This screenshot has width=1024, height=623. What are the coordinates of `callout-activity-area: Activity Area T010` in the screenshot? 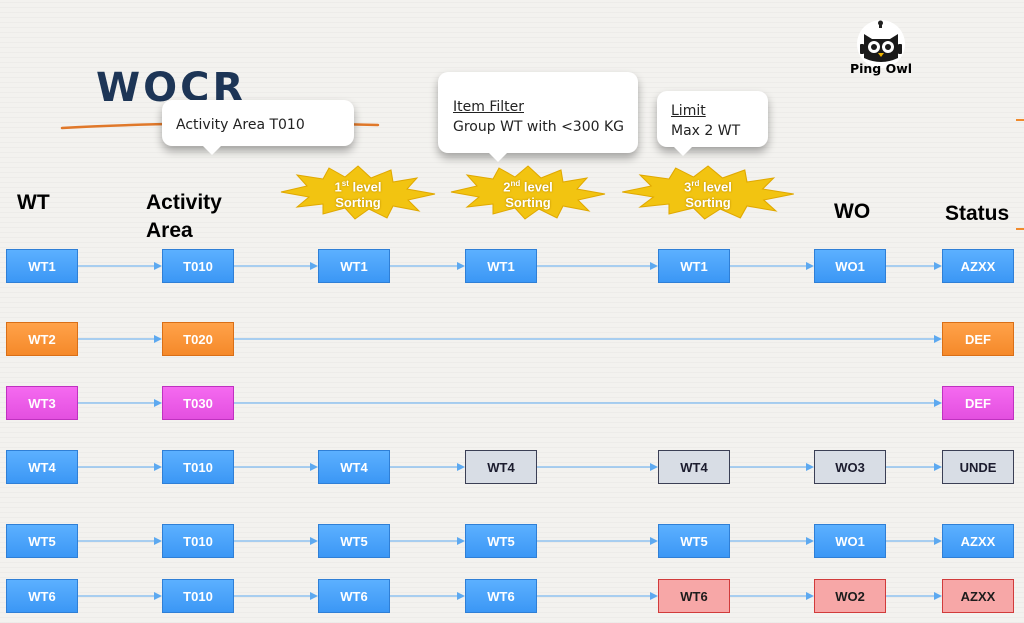 It's located at (258, 127).